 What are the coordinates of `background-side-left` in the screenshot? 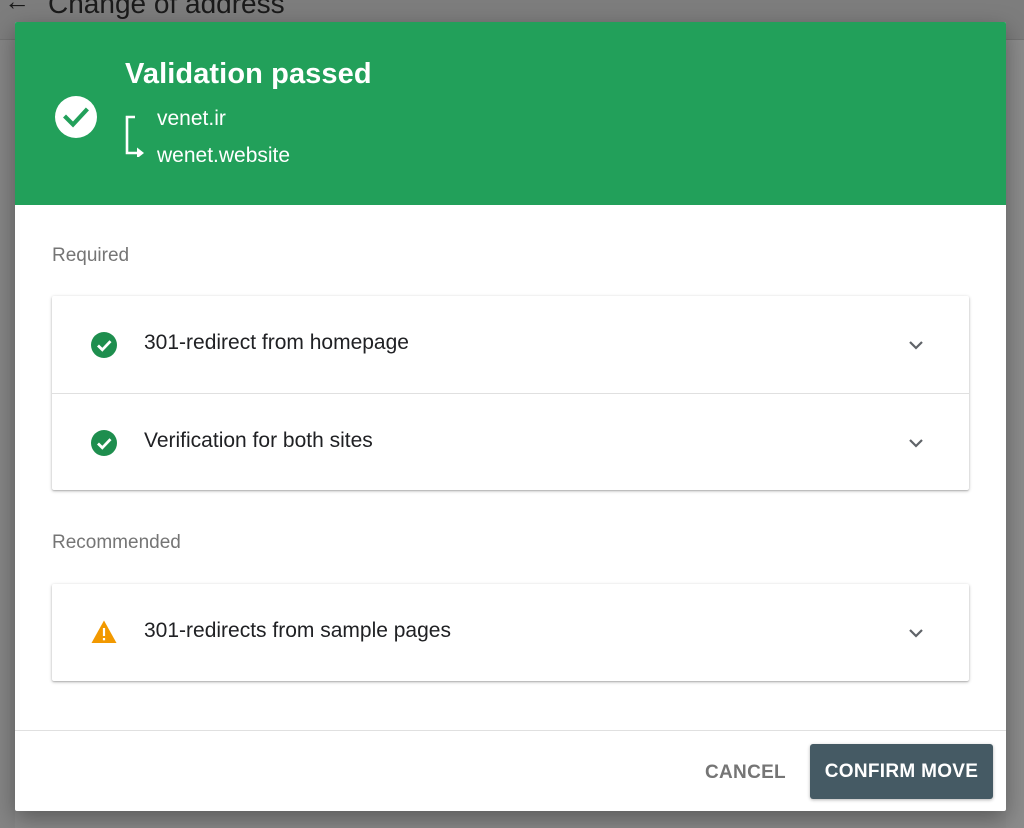 It's located at (7, 434).